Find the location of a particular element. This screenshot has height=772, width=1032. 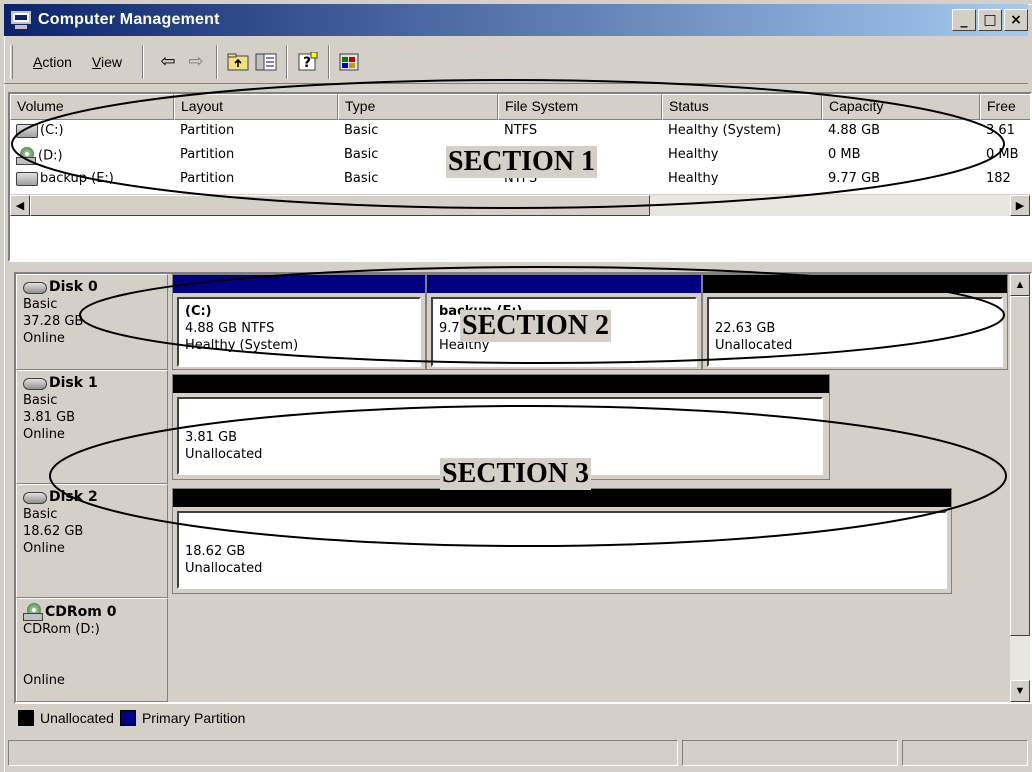

minimize-button: _ is located at coordinates (964, 20).